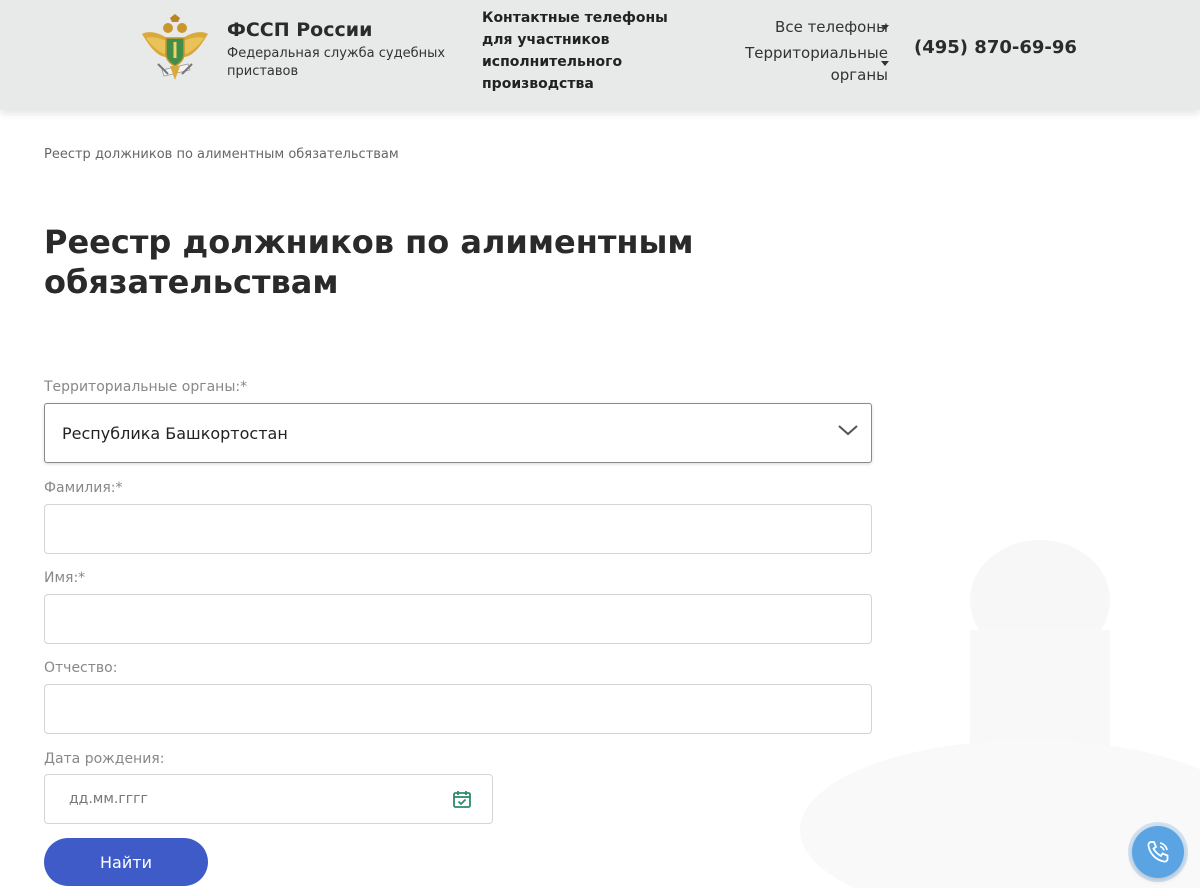 This screenshot has height=888, width=1200. Describe the element at coordinates (175, 433) in the screenshot. I see `territorial-select-value: Республика Башкортостан` at that location.